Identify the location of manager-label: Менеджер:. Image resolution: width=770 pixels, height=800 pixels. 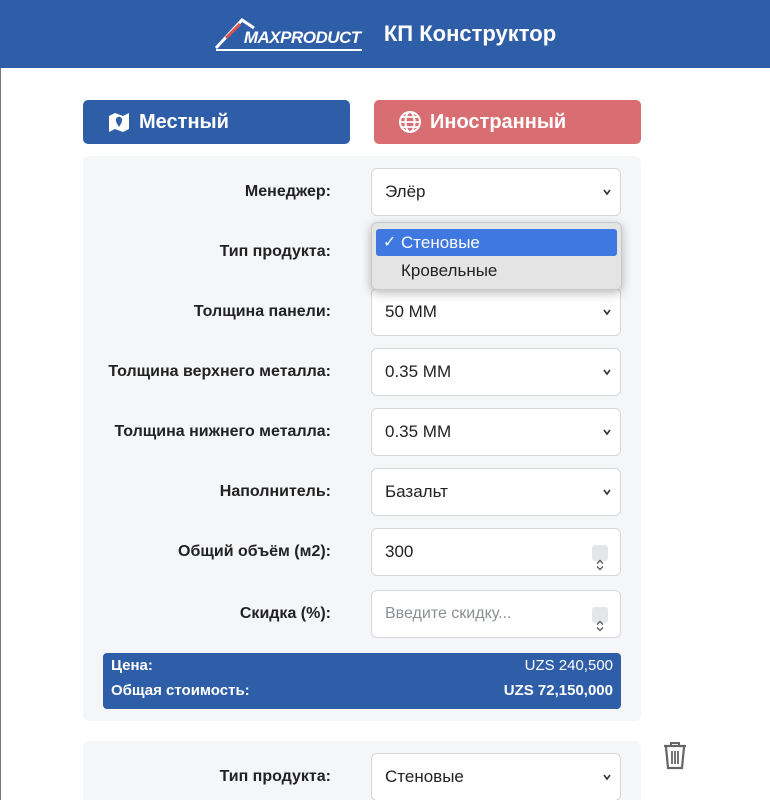
(287, 191).